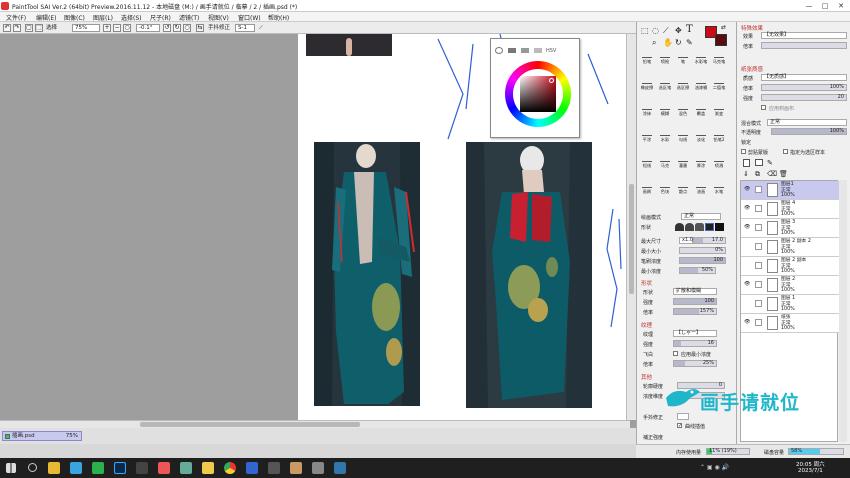 The height and width of the screenshot is (478, 850). Describe the element at coordinates (695, 363) in the screenshot. I see `texture-scale-slider: 25%` at that location.